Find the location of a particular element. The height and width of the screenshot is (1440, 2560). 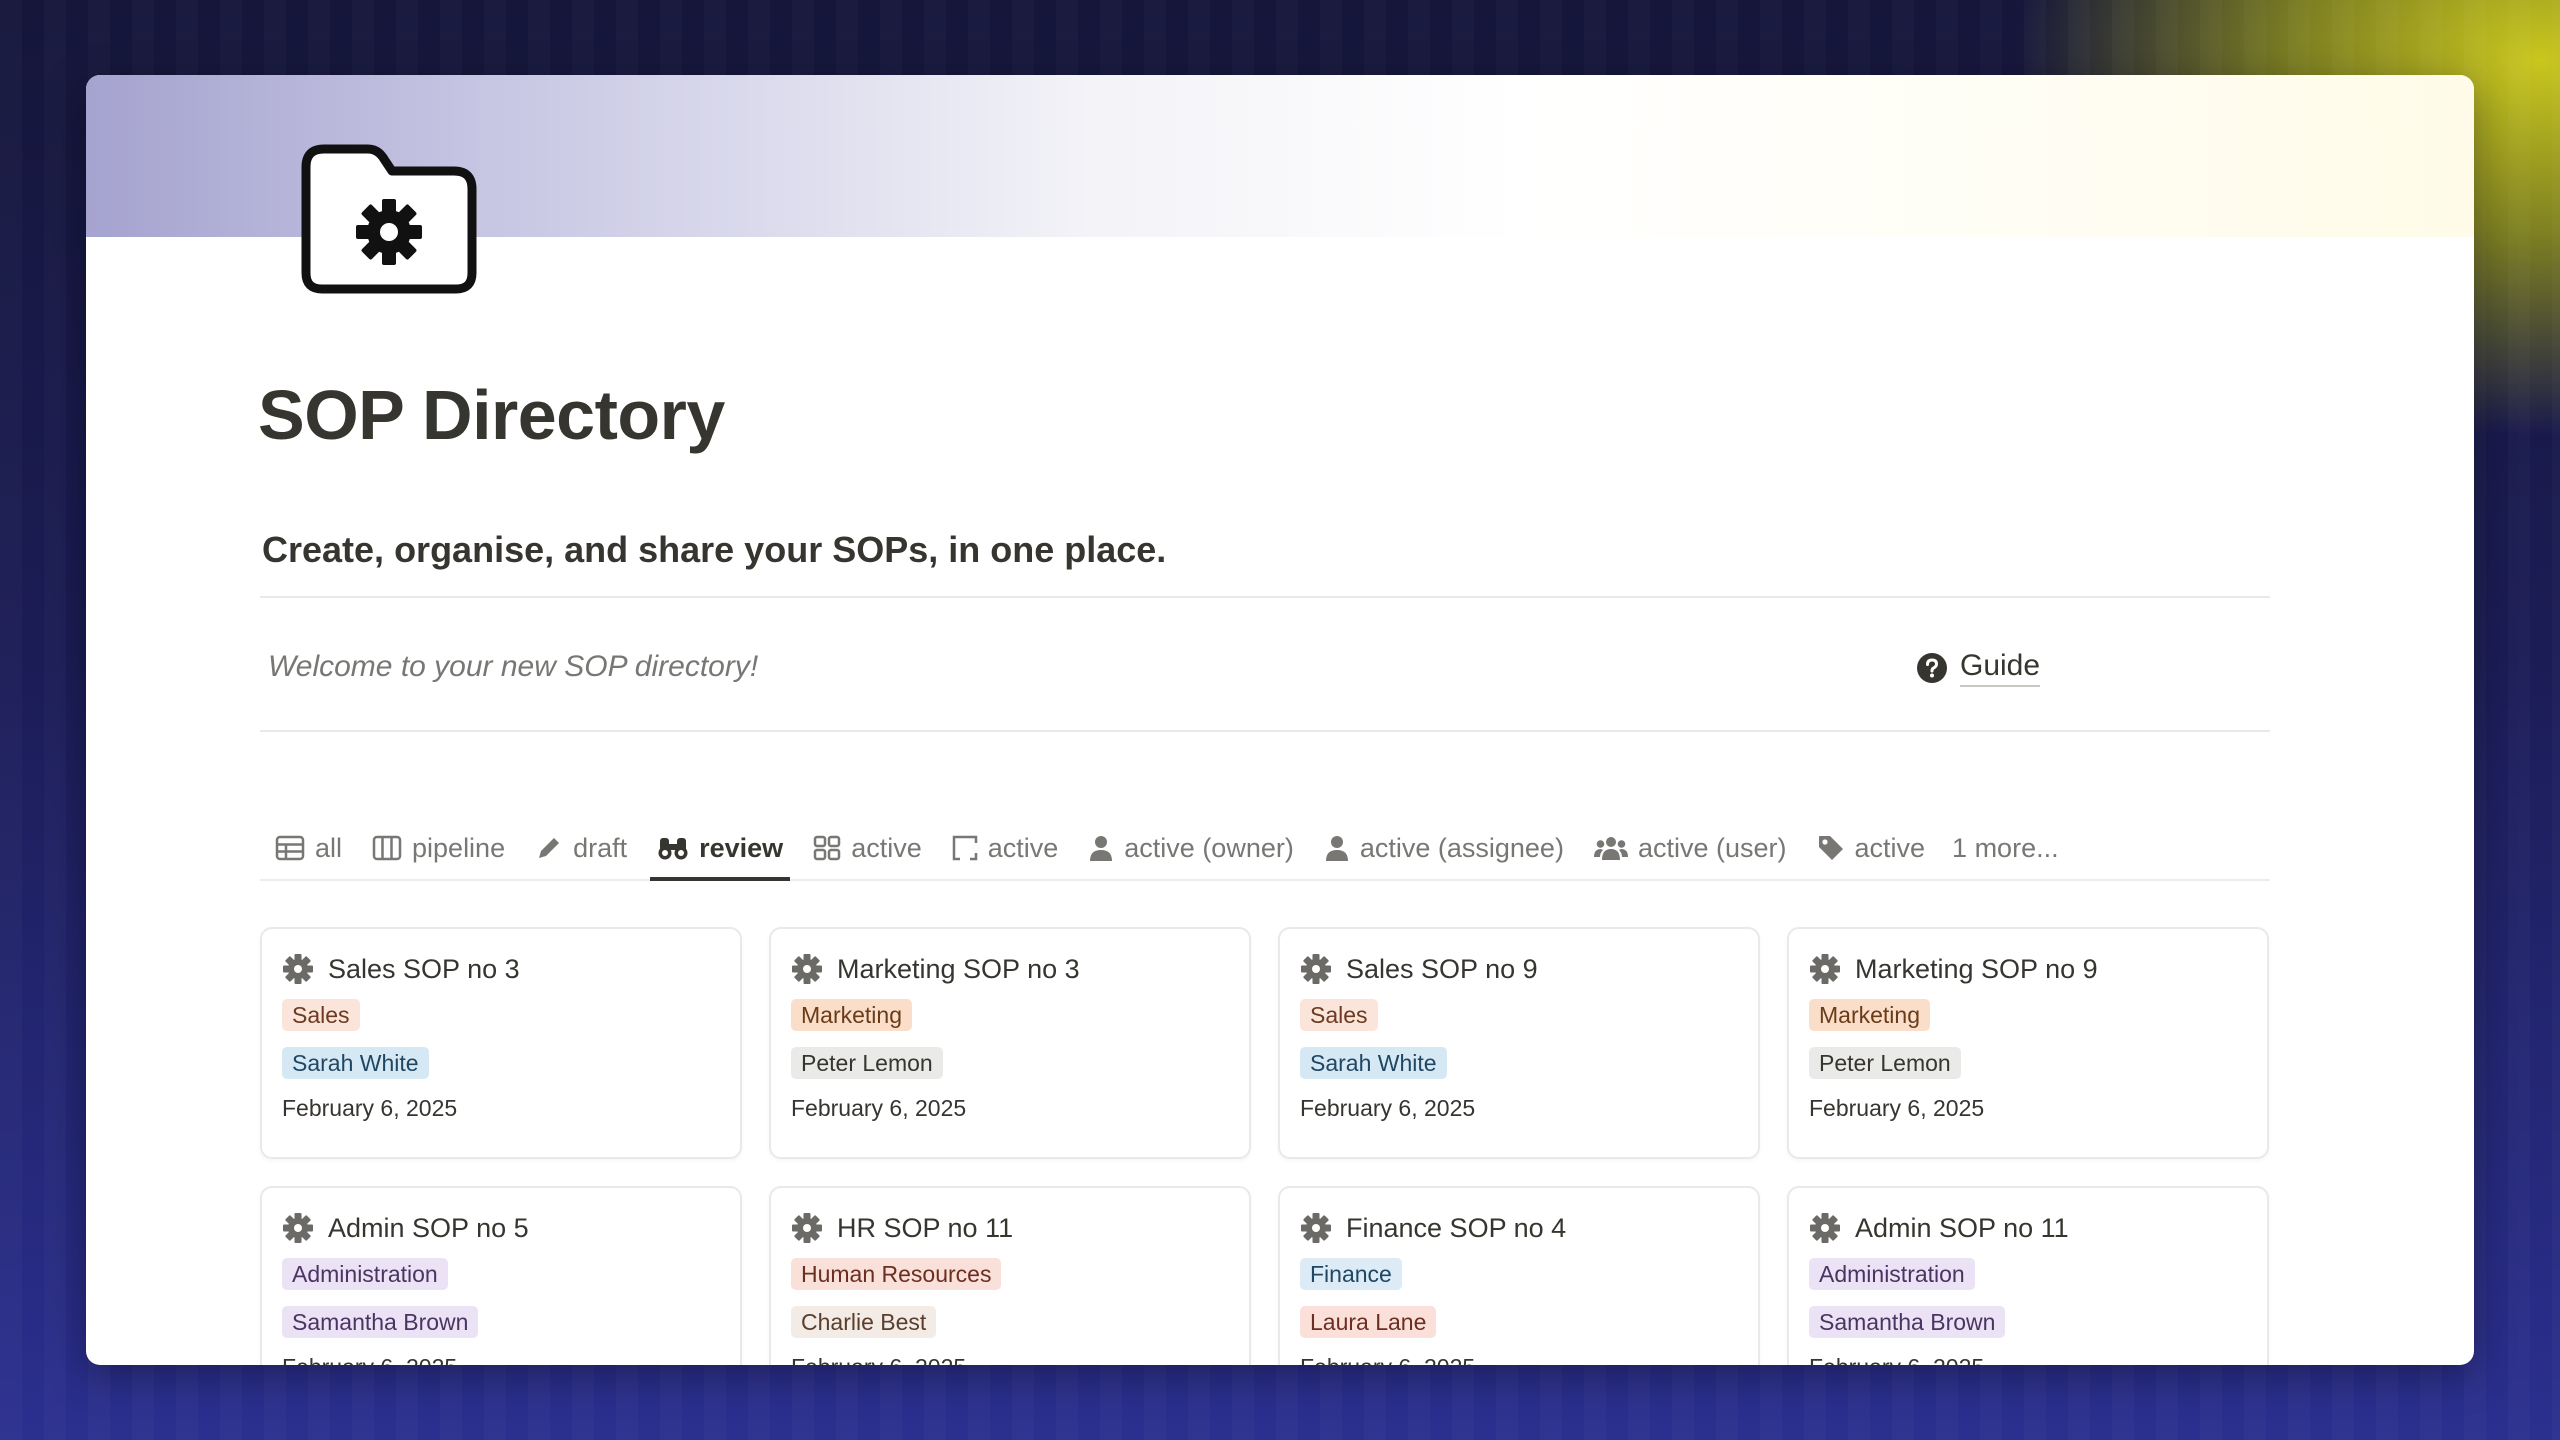

tab-review: review is located at coordinates (720, 849).